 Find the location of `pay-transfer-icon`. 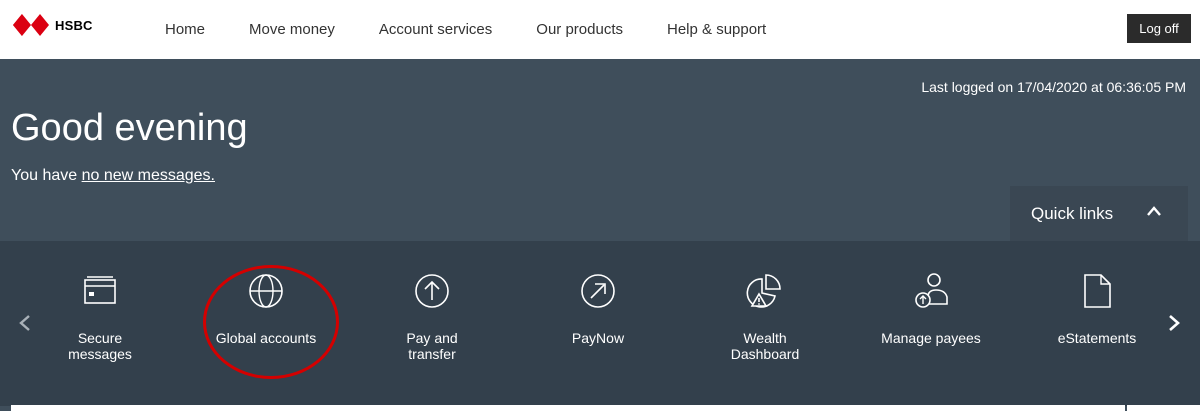

pay-transfer-icon is located at coordinates (432, 291).